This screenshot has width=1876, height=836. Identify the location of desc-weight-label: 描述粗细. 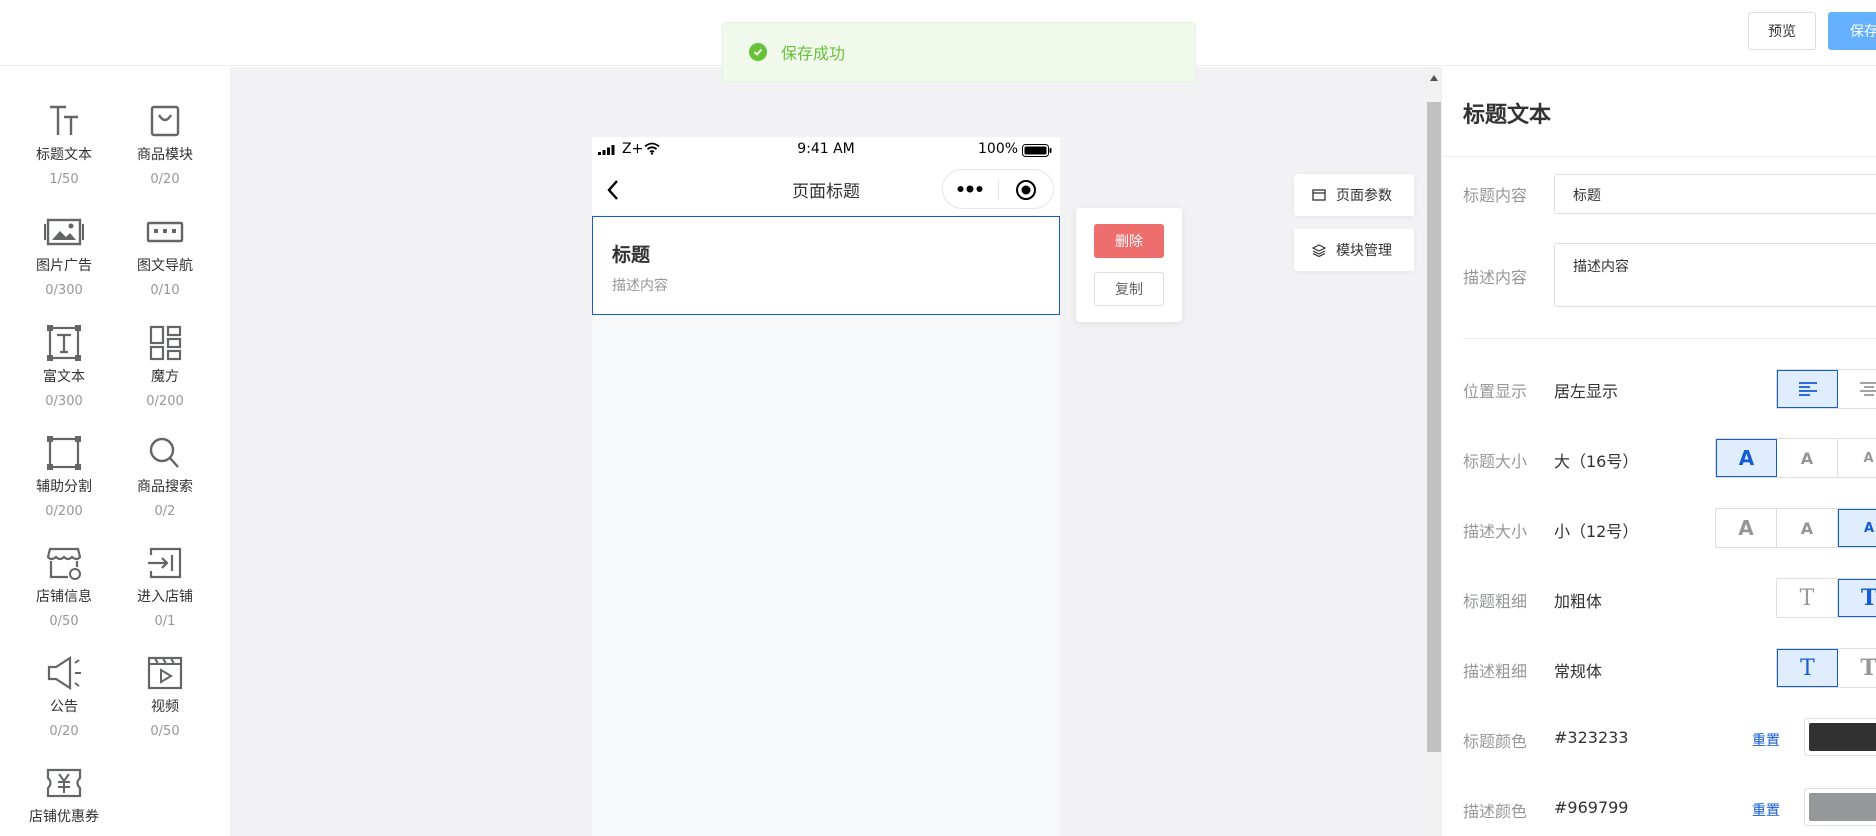
(1495, 671).